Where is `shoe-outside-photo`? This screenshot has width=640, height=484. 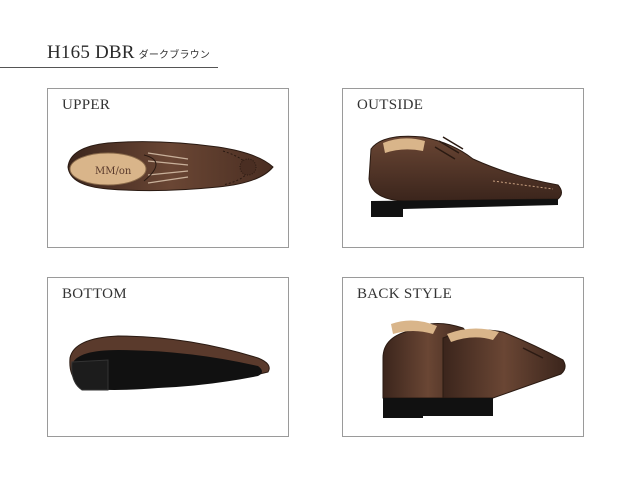
shoe-outside-photo is located at coordinates (465, 176).